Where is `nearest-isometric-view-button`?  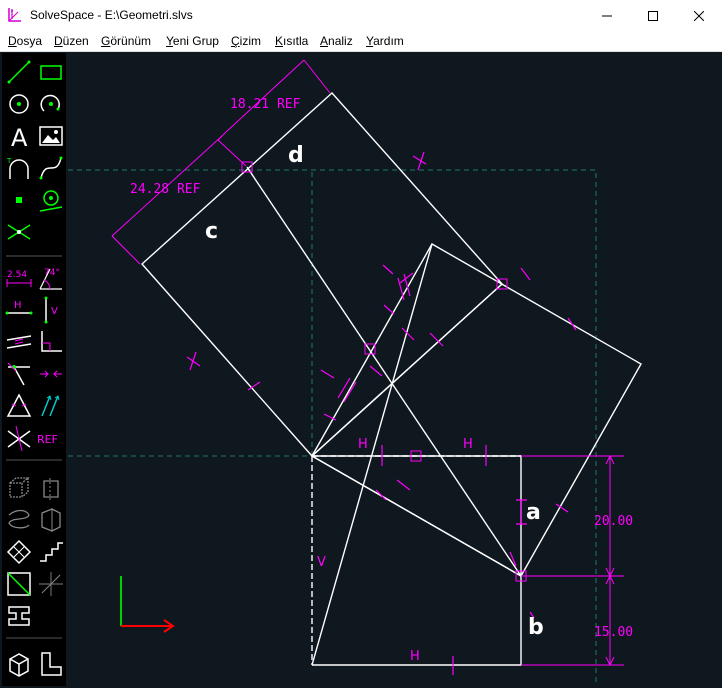 nearest-isometric-view-button is located at coordinates (19, 552).